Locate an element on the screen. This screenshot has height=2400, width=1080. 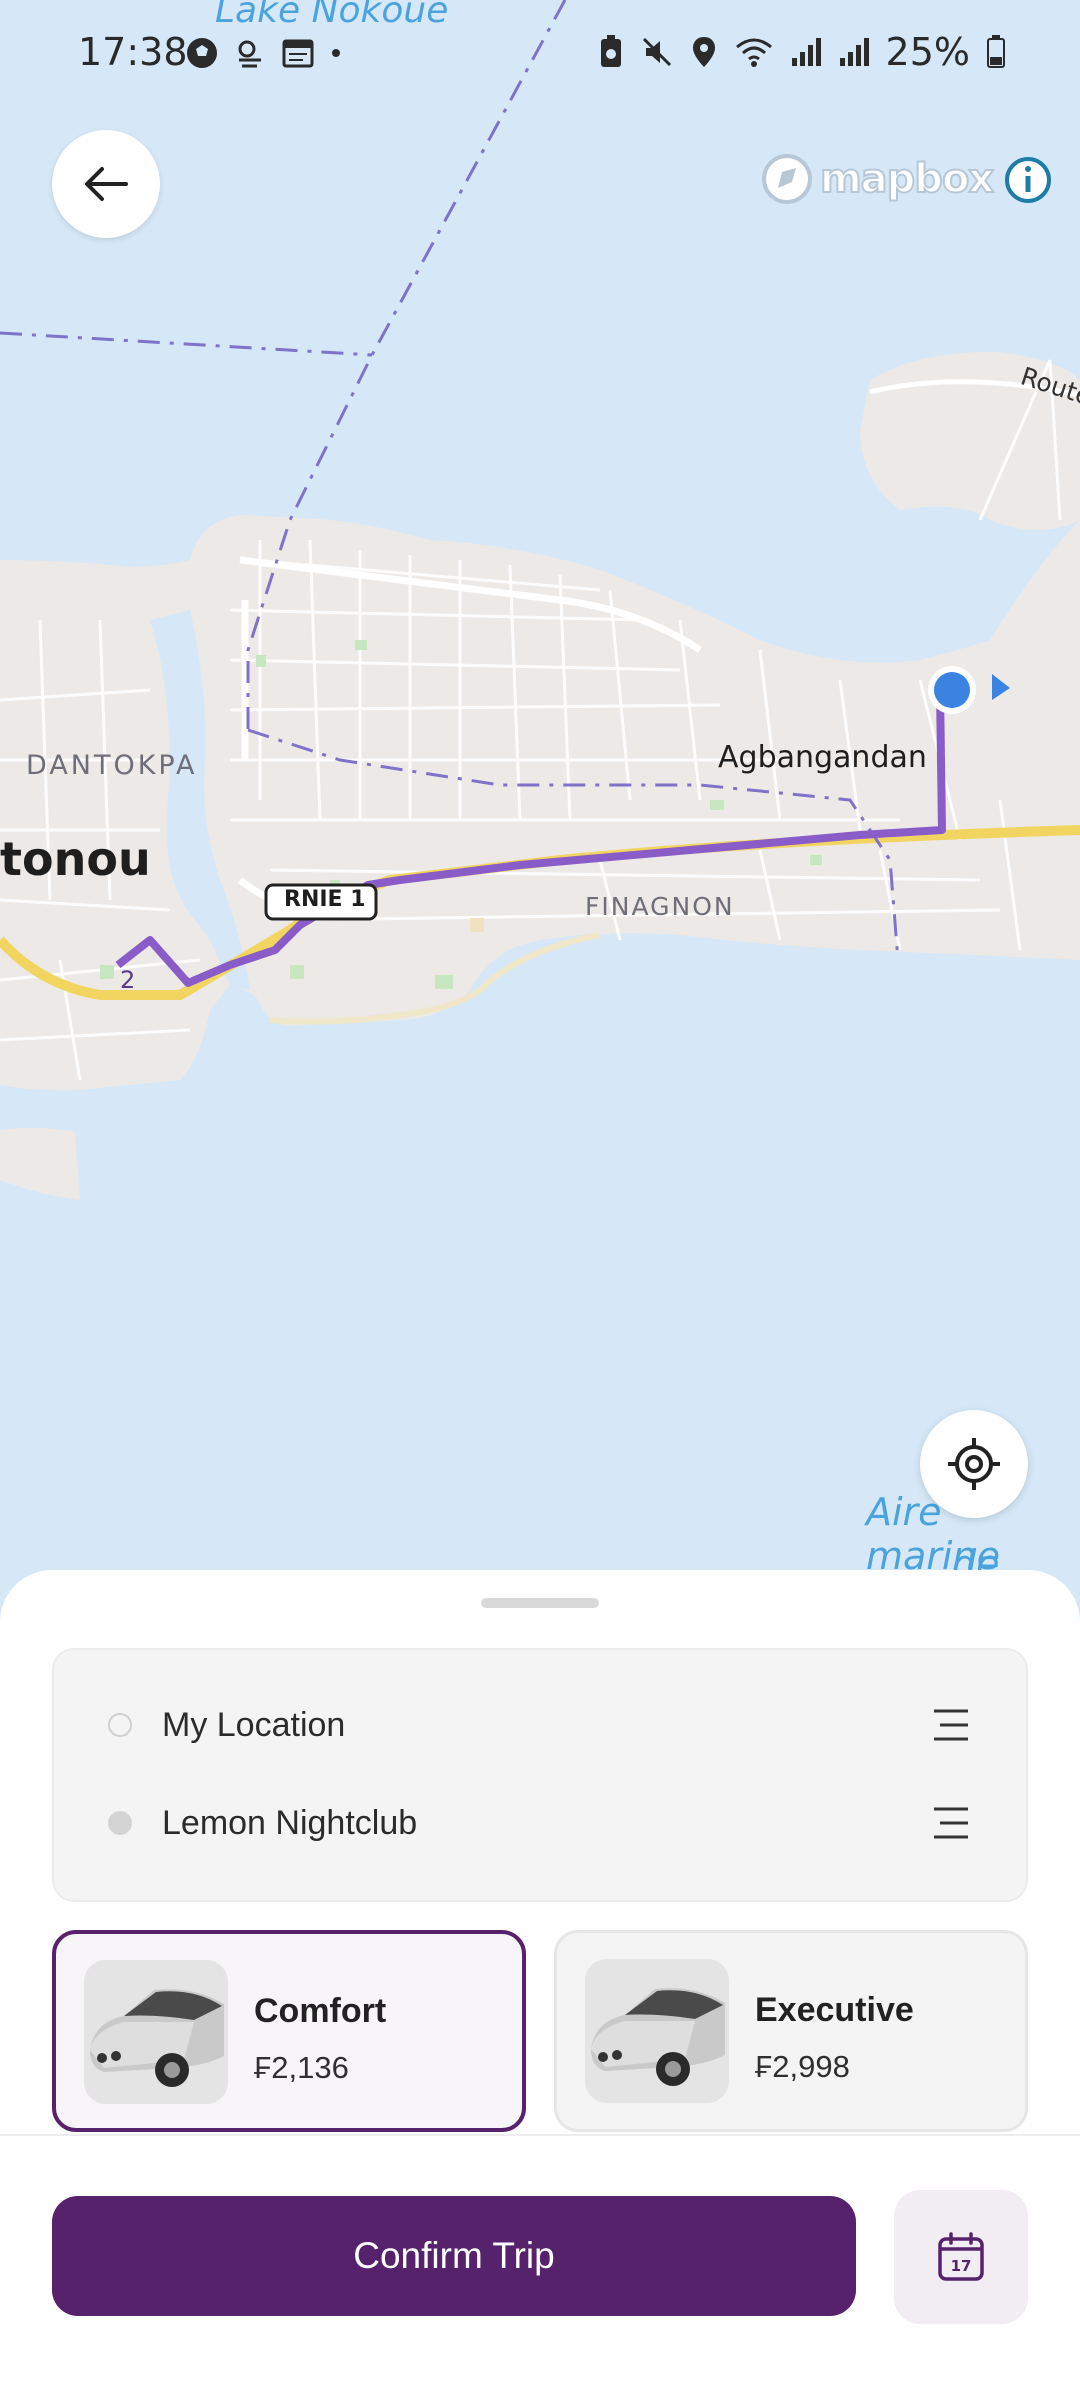
ride-name: Comfort is located at coordinates (320, 2011).